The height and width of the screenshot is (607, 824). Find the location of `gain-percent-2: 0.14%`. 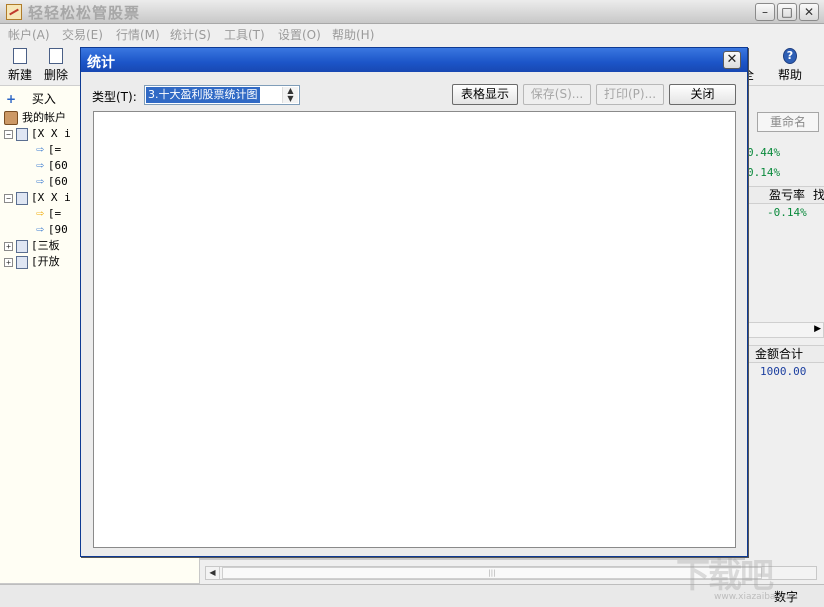

gain-percent-2: 0.14% is located at coordinates (764, 172).